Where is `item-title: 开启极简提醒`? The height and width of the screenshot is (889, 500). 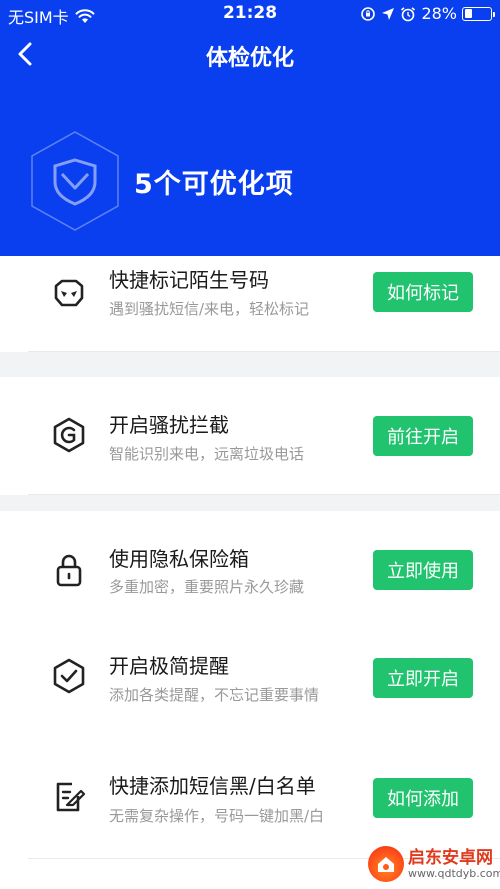 item-title: 开启极简提醒 is located at coordinates (169, 666).